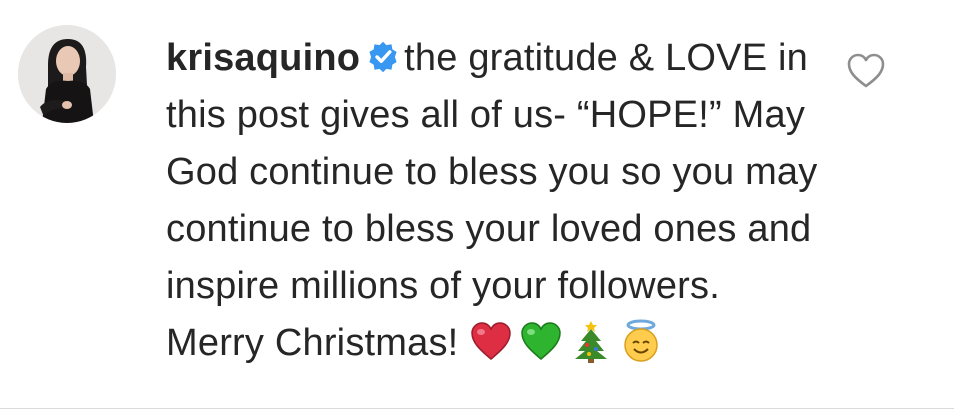  What do you see at coordinates (491, 341) in the screenshot?
I see `red-heart-icon` at bounding box center [491, 341].